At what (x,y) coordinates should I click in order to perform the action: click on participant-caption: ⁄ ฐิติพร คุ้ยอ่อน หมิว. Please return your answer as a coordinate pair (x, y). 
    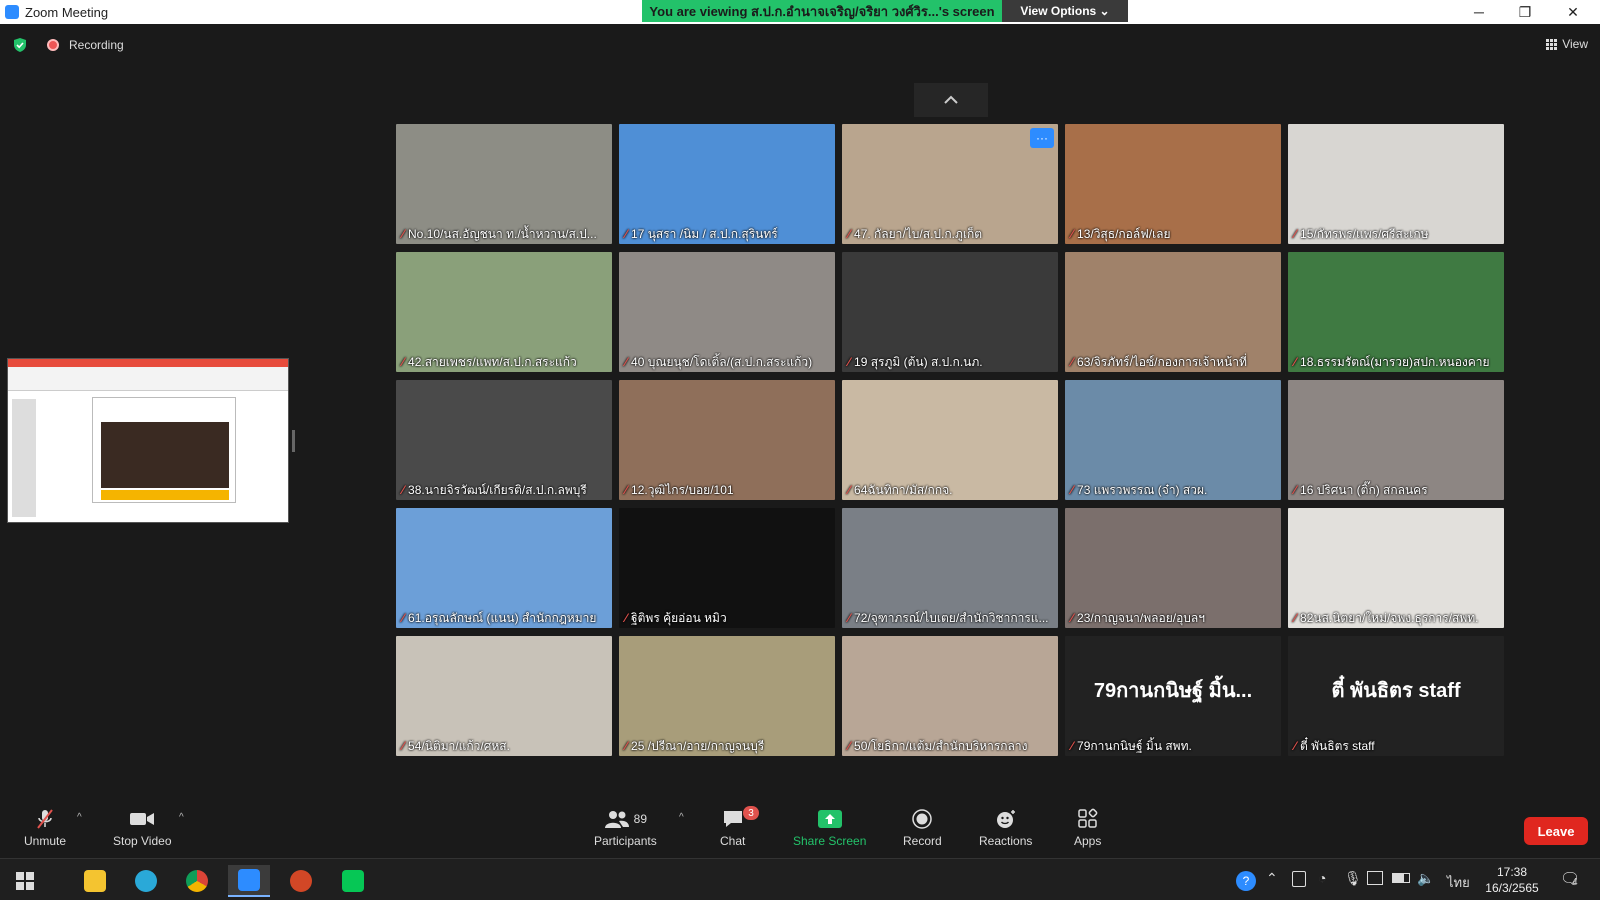
    Looking at the image, I should click on (727, 618).